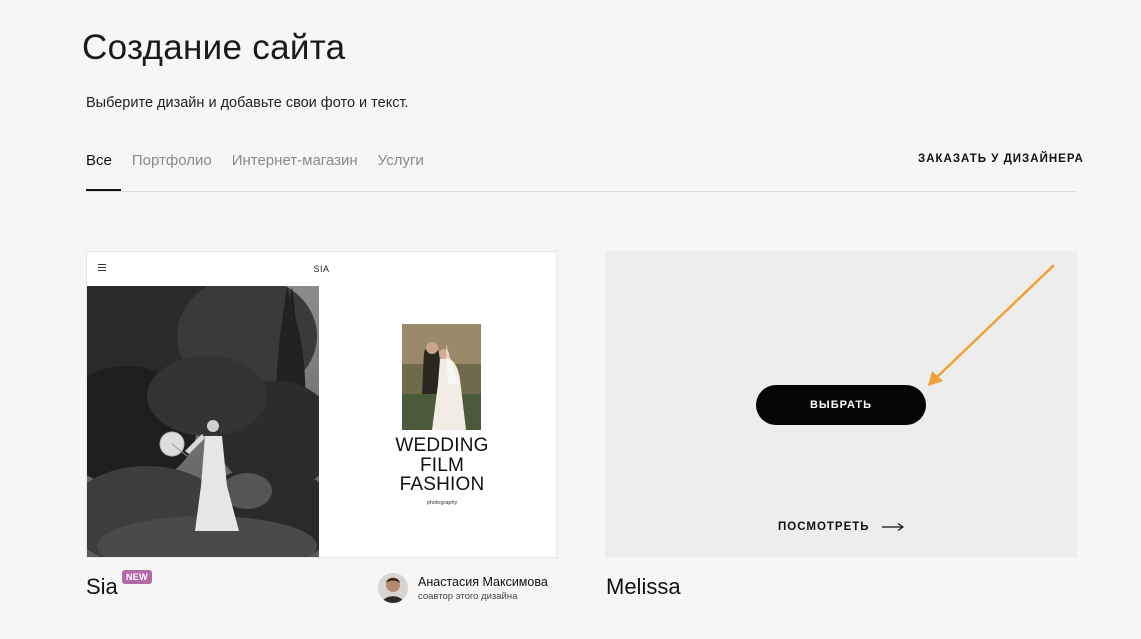 This screenshot has width=1141, height=639. I want to click on category-tabs: Все Портфолио Интернет-магазин Услуги, so click(255, 160).